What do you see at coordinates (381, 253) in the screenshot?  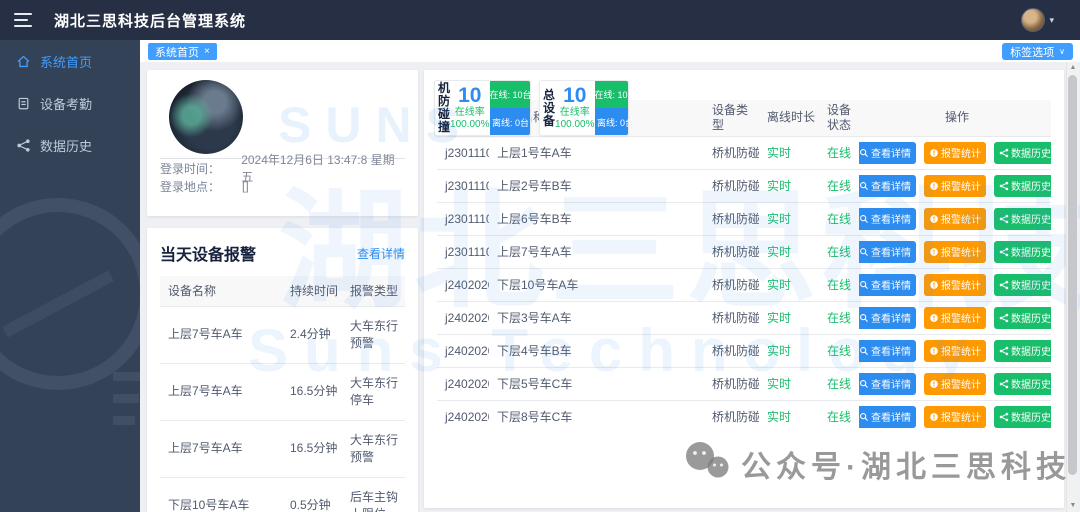 I see `view-detail-link: 查看详情` at bounding box center [381, 253].